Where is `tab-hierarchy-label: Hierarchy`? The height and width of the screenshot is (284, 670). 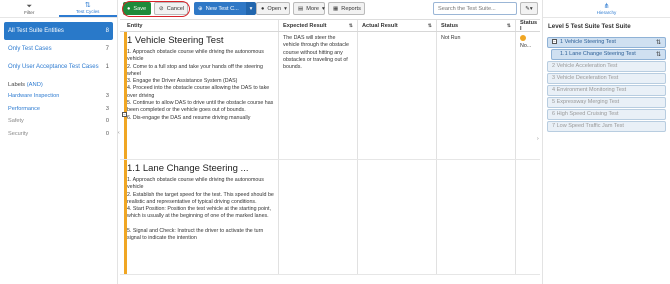
tab-hierarchy-label: Hierarchy is located at coordinates (606, 12).